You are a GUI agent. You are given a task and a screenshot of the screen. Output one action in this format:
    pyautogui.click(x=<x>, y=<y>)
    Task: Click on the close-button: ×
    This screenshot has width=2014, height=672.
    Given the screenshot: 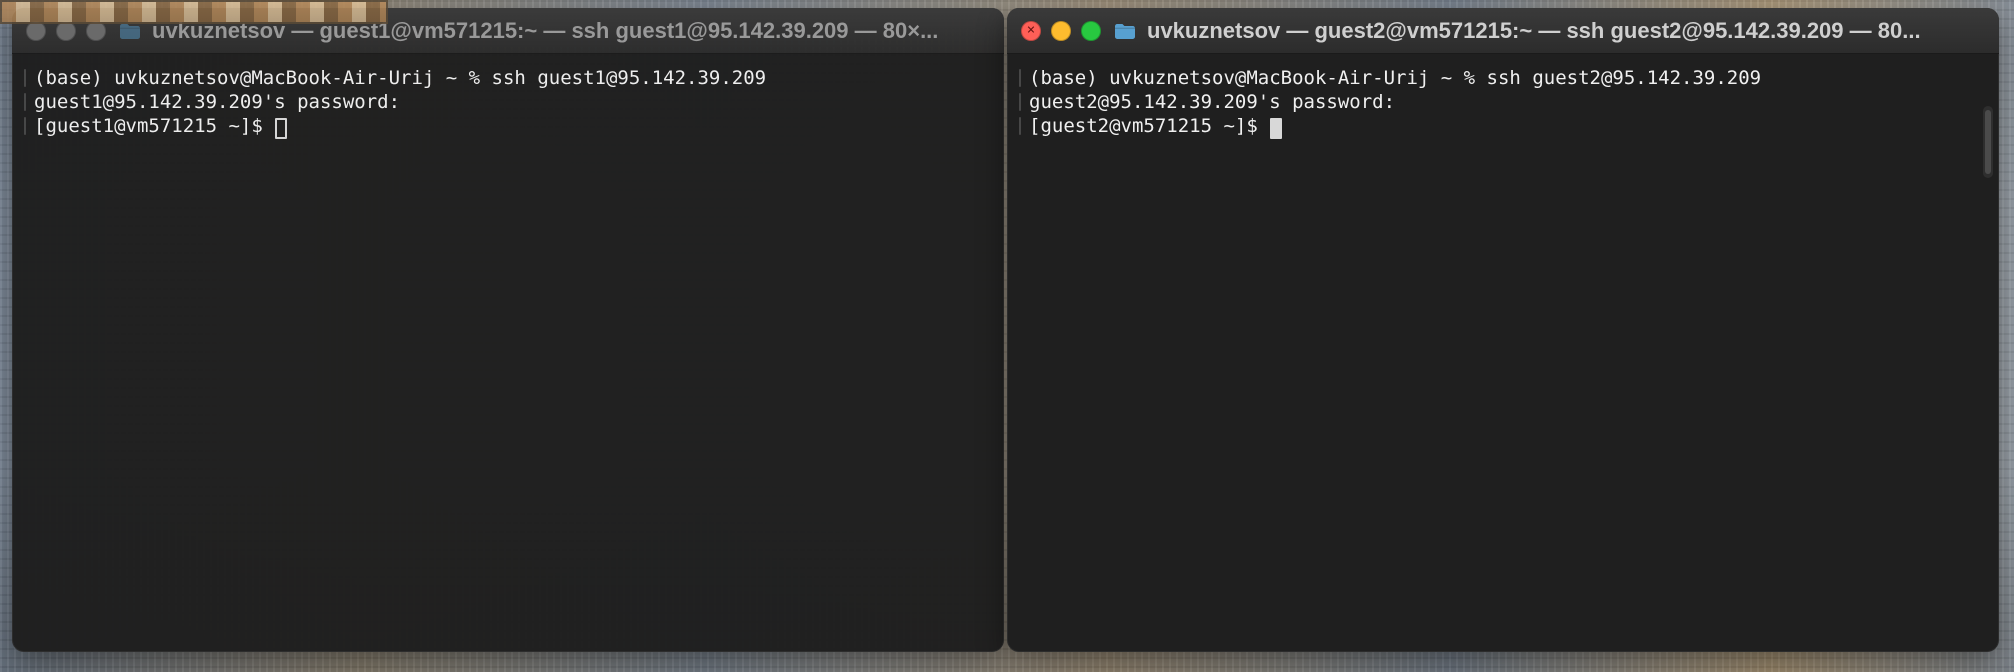 What is the action you would take?
    pyautogui.click(x=1031, y=30)
    